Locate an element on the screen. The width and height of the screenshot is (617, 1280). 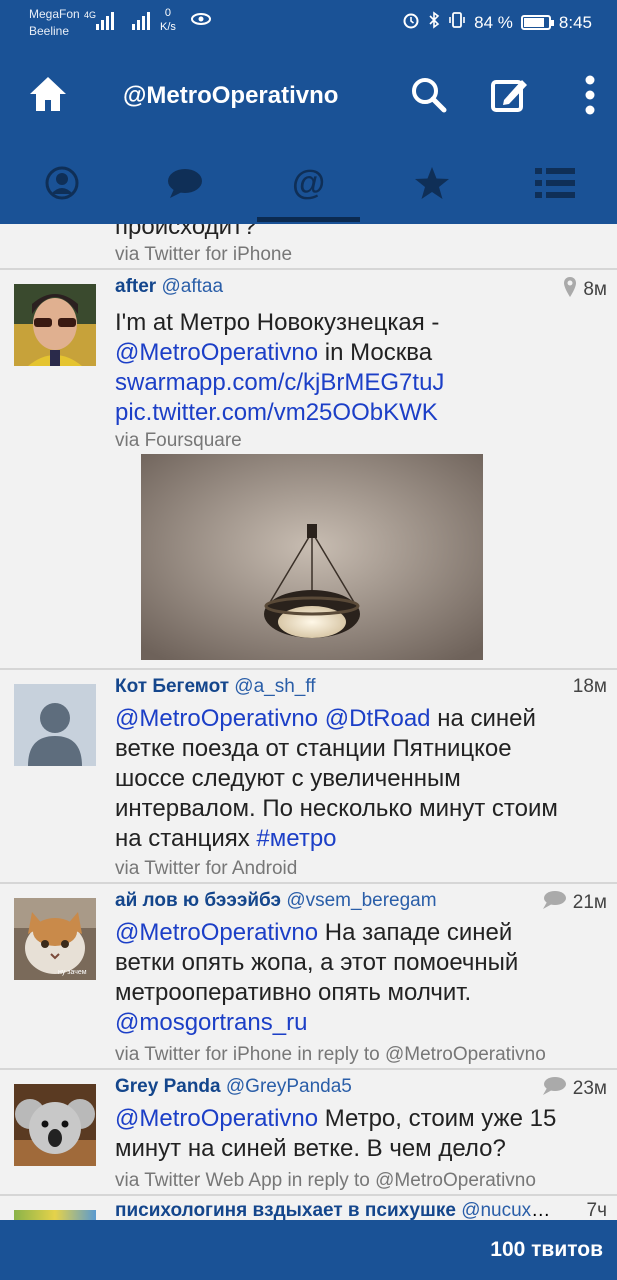
tweet-count: 100 твитов is located at coordinates (546, 1250).